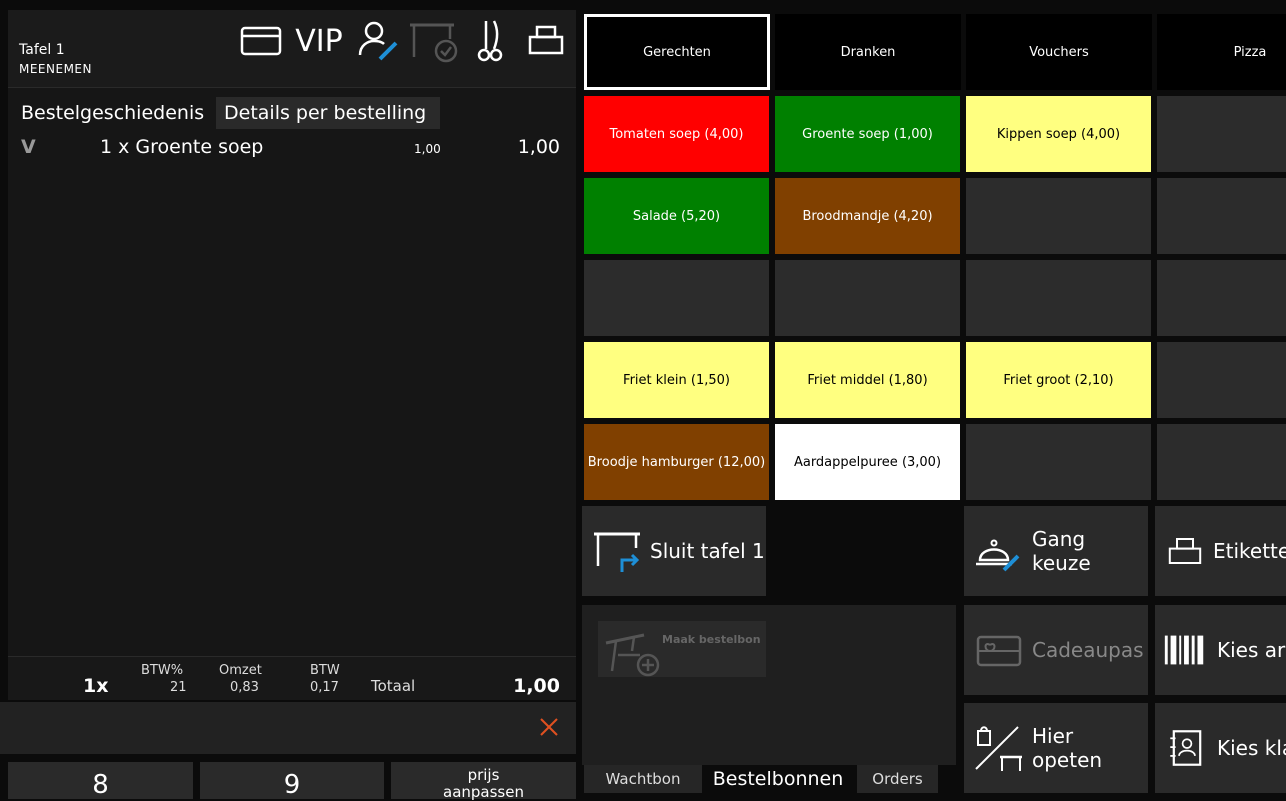 The image size is (1286, 801). I want to click on omzet-label: Omzet, so click(240, 670).